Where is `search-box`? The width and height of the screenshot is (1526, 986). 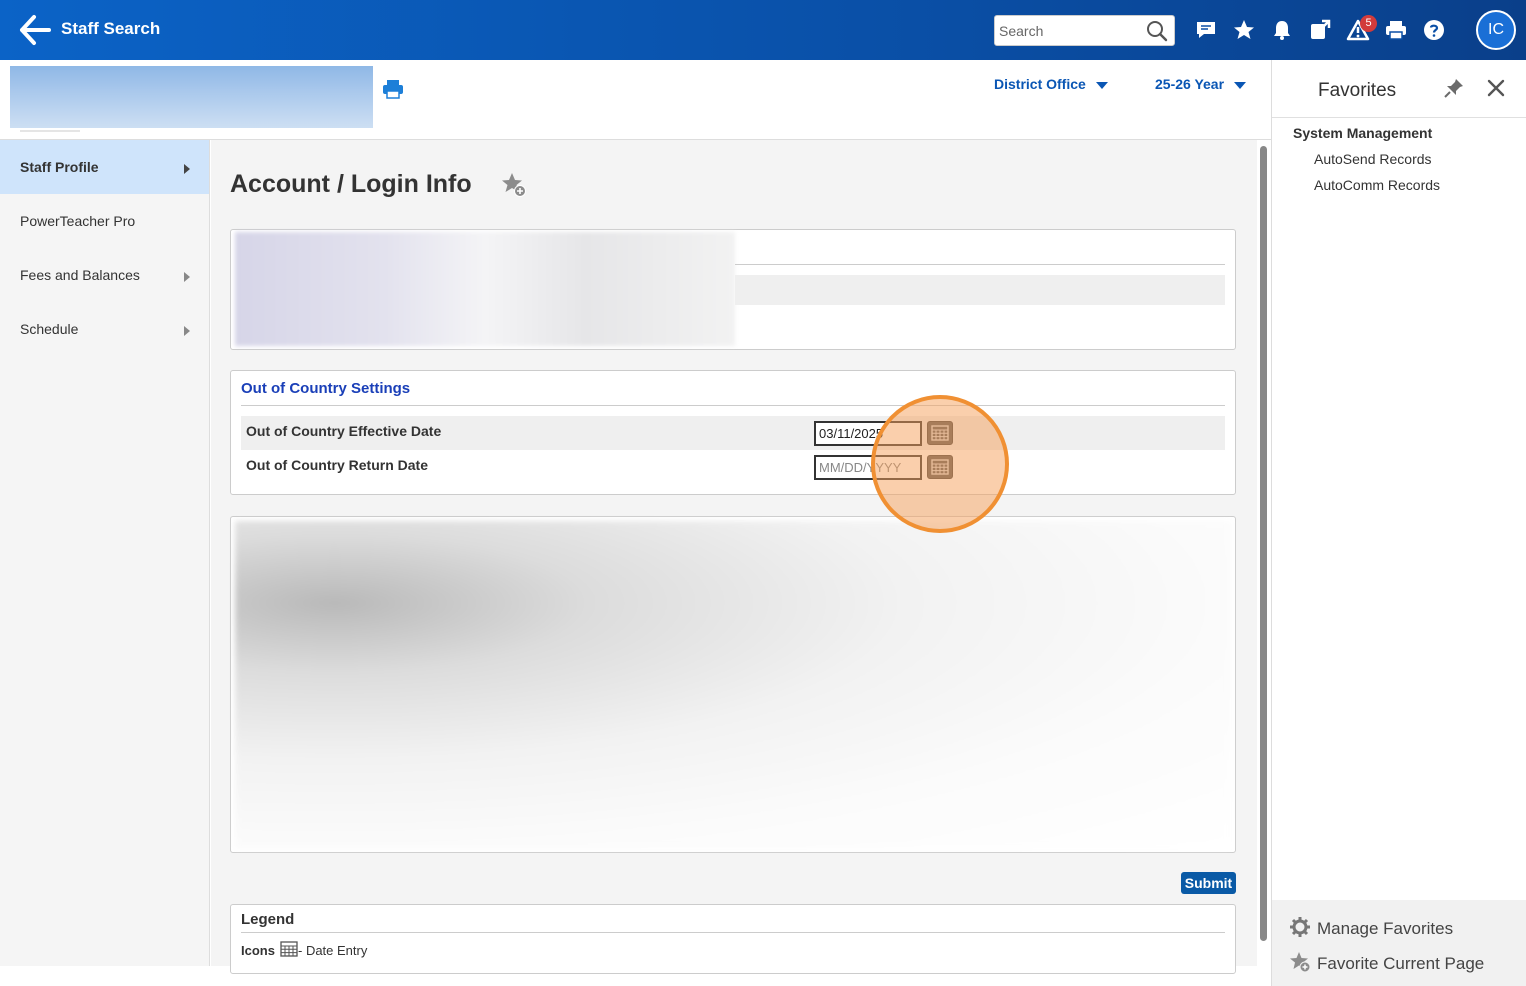
search-box is located at coordinates (1084, 30).